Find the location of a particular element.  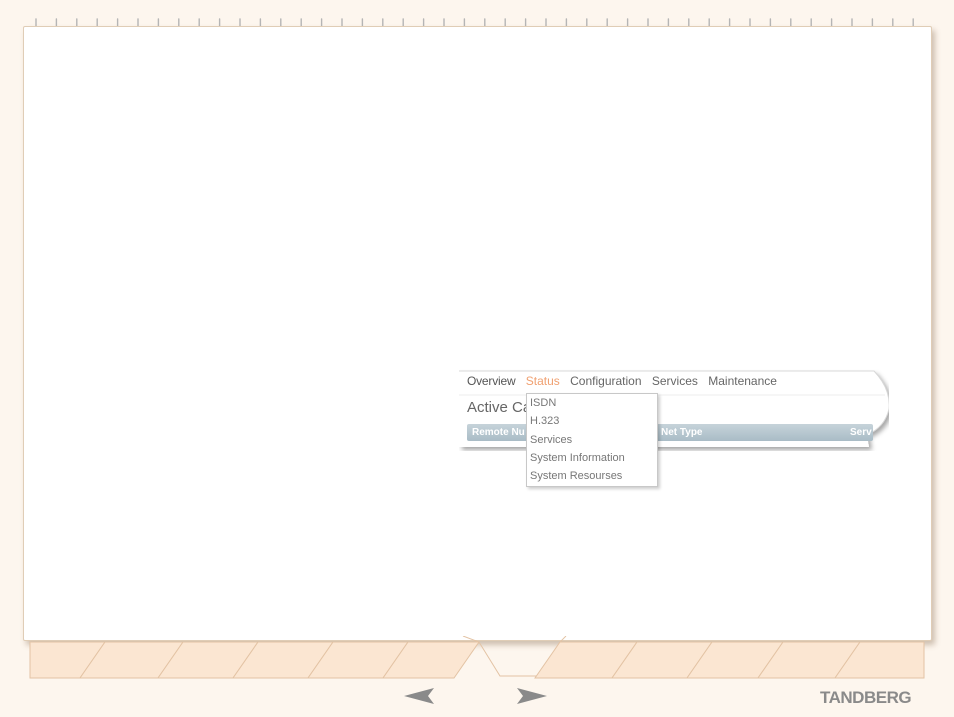

menu-overview: Overview is located at coordinates (491, 381).